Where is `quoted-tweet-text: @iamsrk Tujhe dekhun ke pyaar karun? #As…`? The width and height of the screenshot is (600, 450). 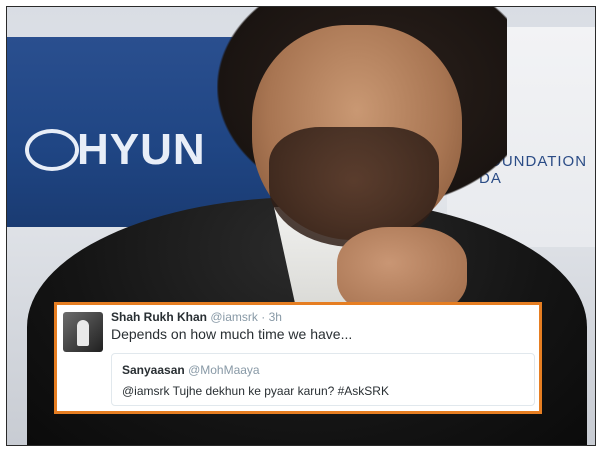
quoted-tweet-text: @iamsrk Tujhe dekhun ke pyaar karun? #As… is located at coordinates (255, 391).